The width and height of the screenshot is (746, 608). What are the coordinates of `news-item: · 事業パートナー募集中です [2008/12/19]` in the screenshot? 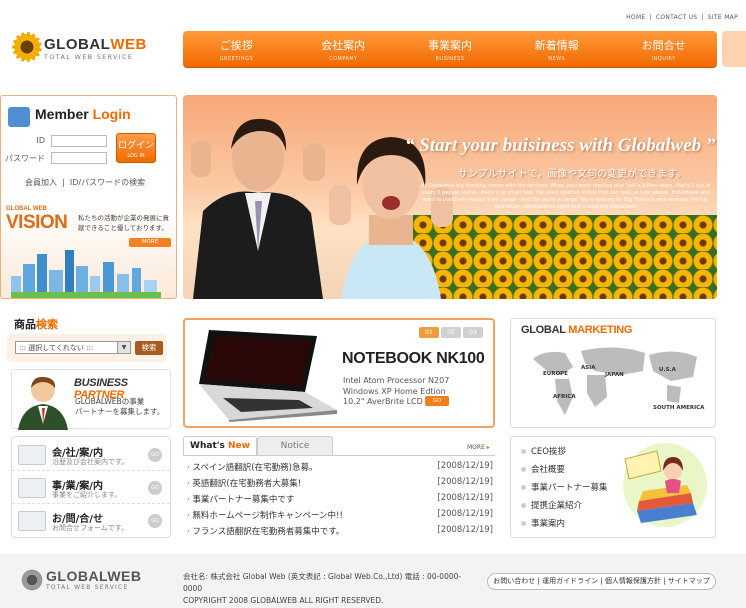 It's located at (340, 500).